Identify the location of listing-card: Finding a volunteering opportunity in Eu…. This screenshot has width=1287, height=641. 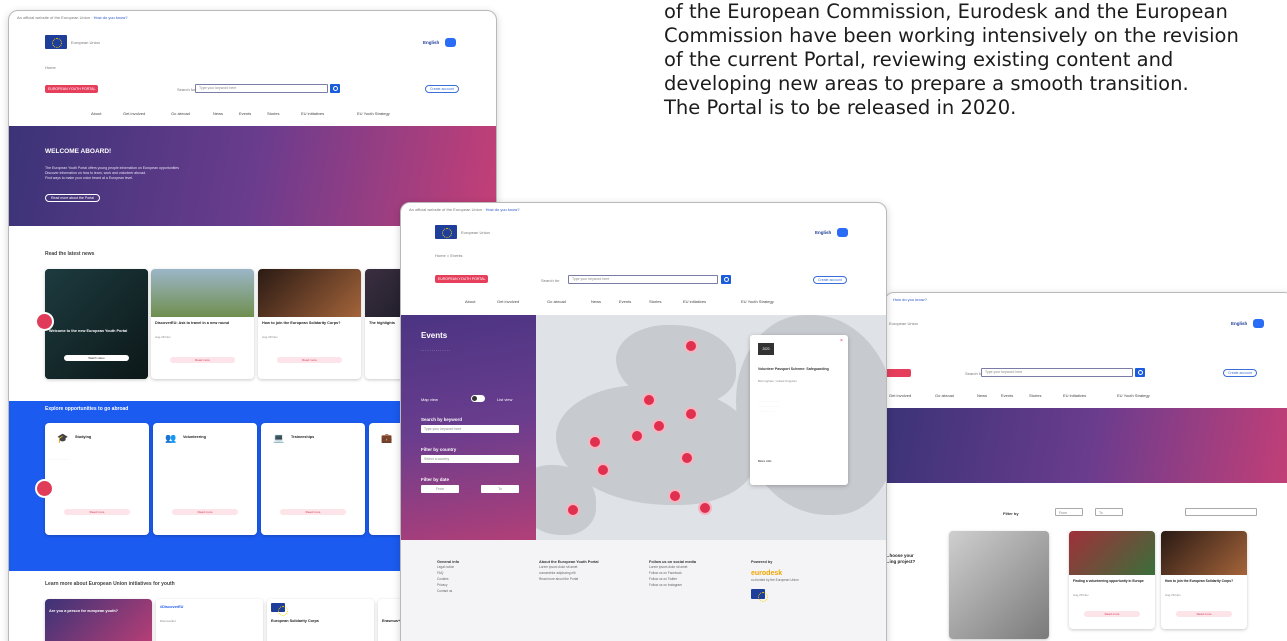
(1112, 580).